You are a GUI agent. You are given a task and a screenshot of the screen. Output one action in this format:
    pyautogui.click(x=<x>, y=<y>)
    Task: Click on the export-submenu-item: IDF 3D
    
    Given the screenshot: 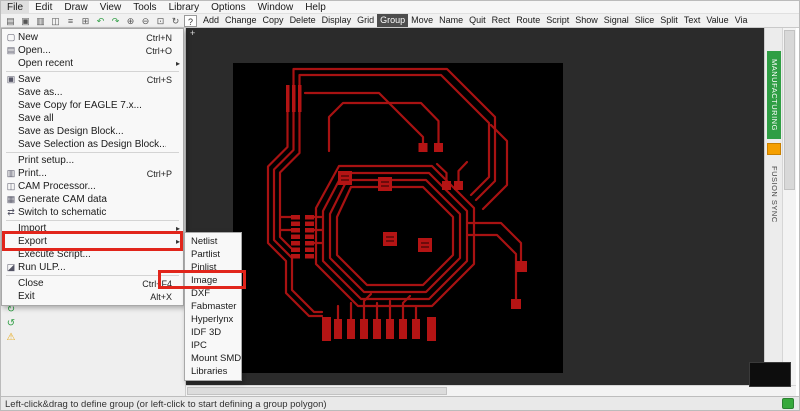 What is the action you would take?
    pyautogui.click(x=213, y=332)
    